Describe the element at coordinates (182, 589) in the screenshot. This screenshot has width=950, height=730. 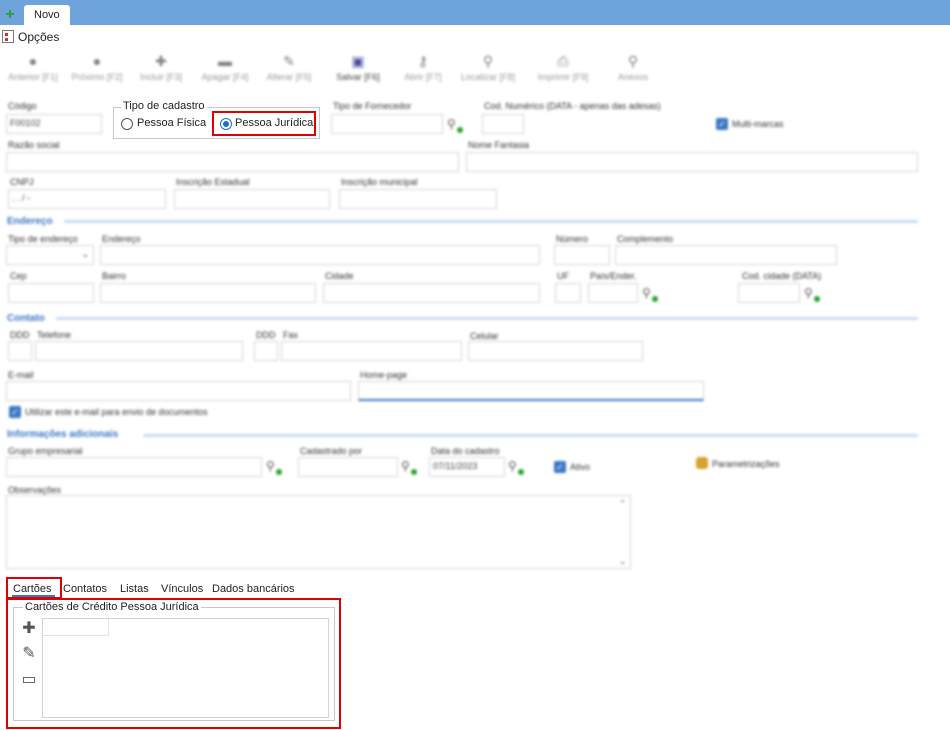
I see `tab-3: Vínculos` at that location.